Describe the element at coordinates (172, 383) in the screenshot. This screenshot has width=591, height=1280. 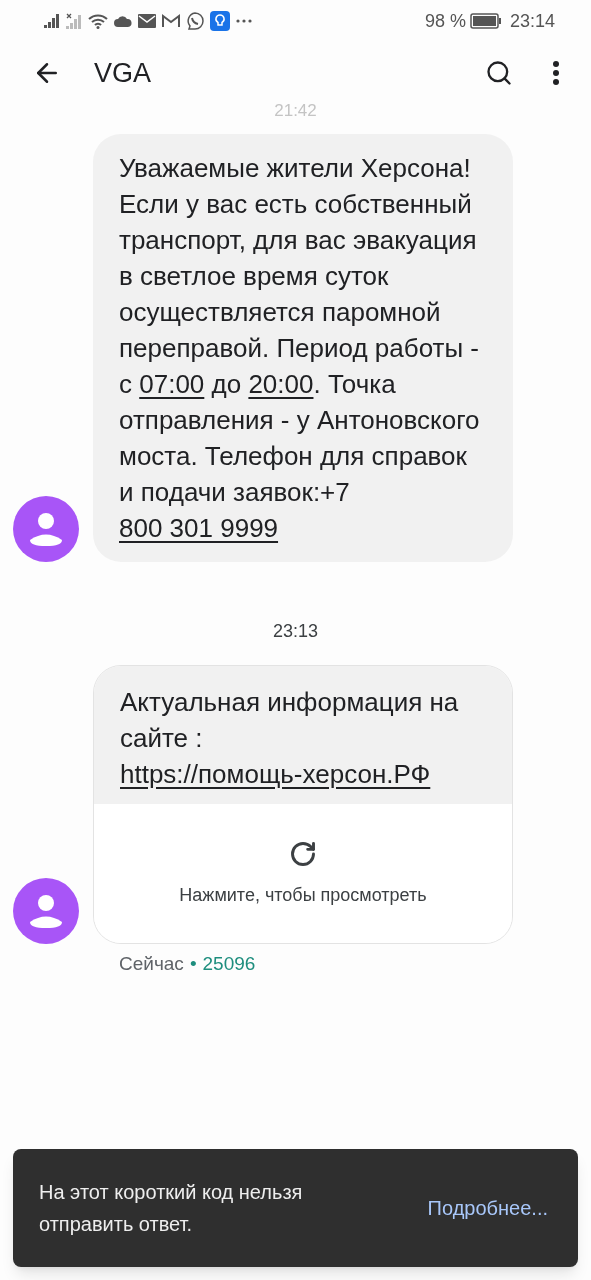
I see `message-link: 07:00` at that location.